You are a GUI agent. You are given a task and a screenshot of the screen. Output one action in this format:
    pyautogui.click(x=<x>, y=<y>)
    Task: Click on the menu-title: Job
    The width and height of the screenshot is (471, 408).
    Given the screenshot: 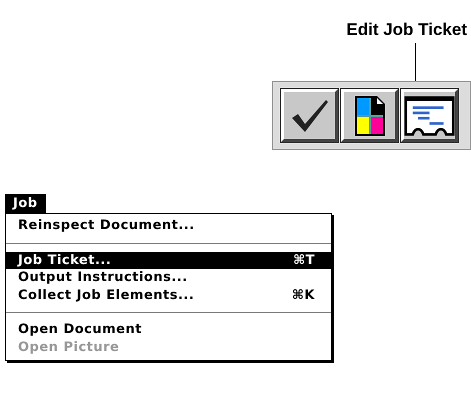 What is the action you would take?
    pyautogui.click(x=25, y=203)
    